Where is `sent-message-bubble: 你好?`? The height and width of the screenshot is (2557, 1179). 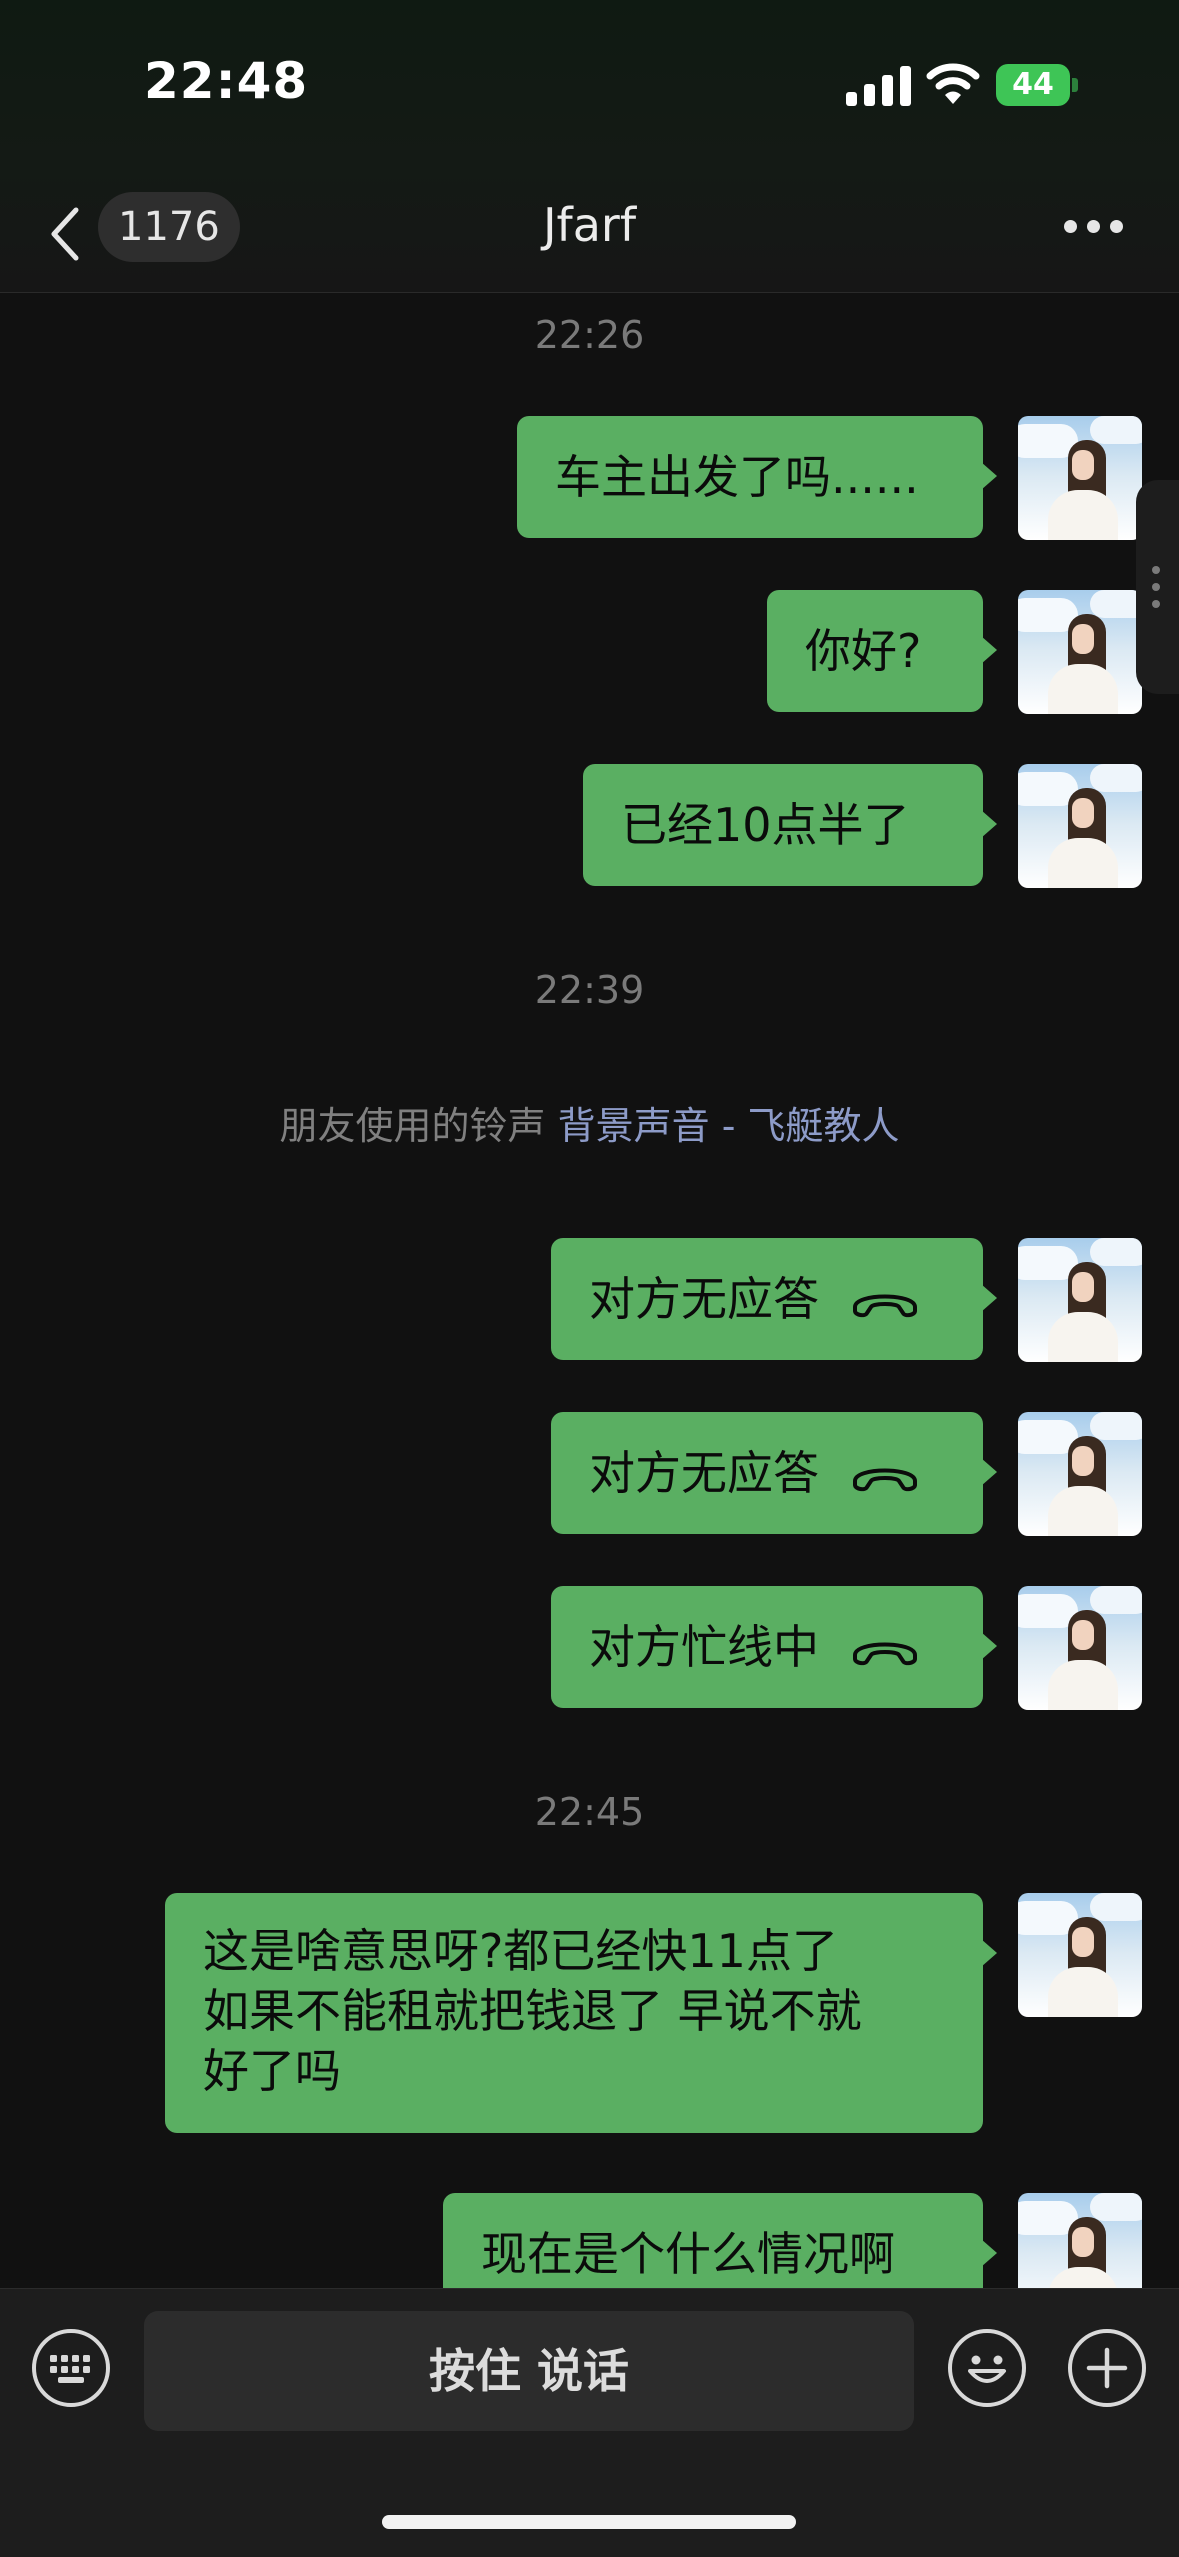 sent-message-bubble: 你好? is located at coordinates (882, 651).